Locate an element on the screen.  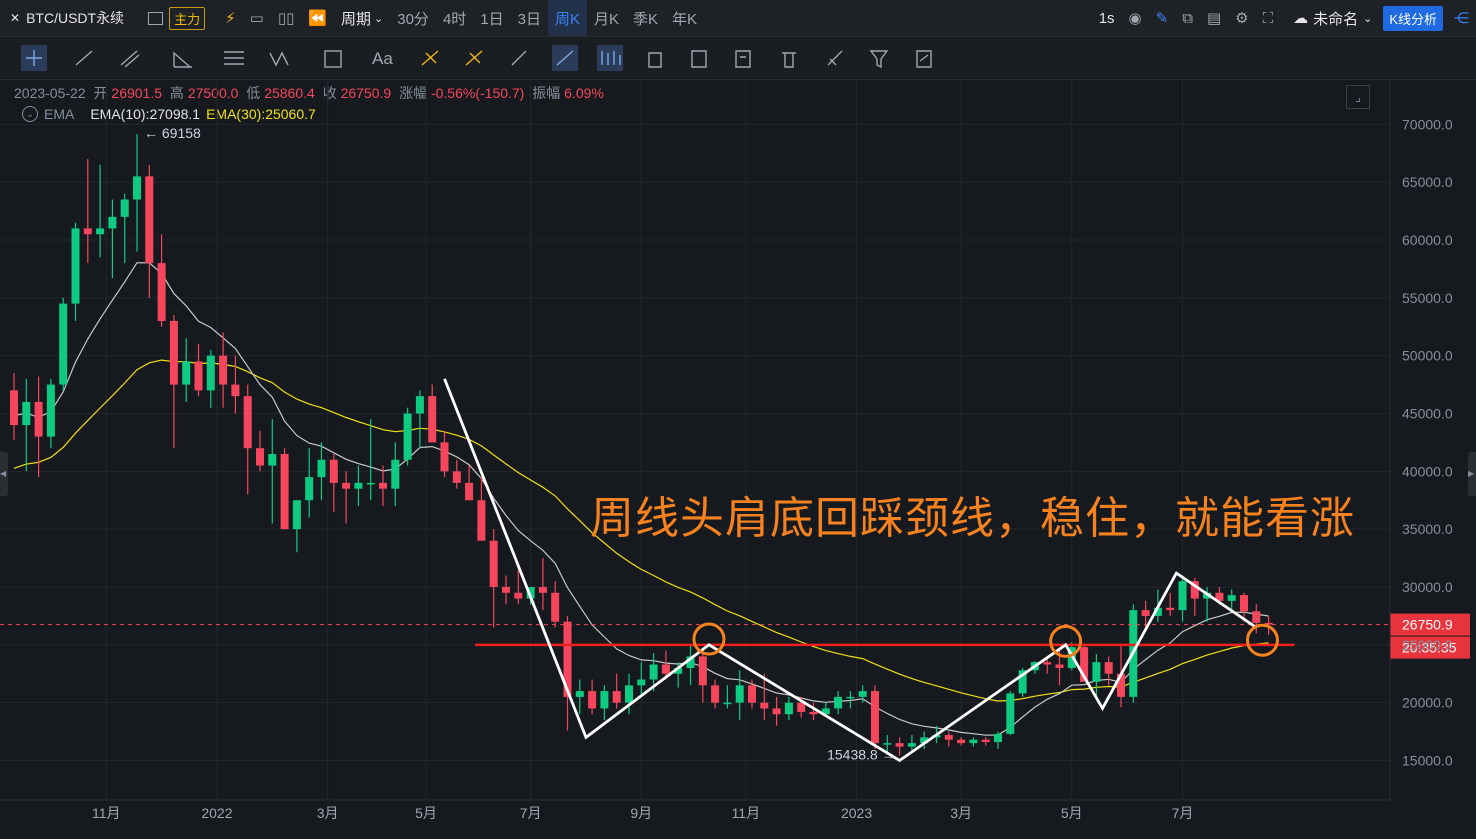
brush-tool-icon is located at coordinates (519, 58).